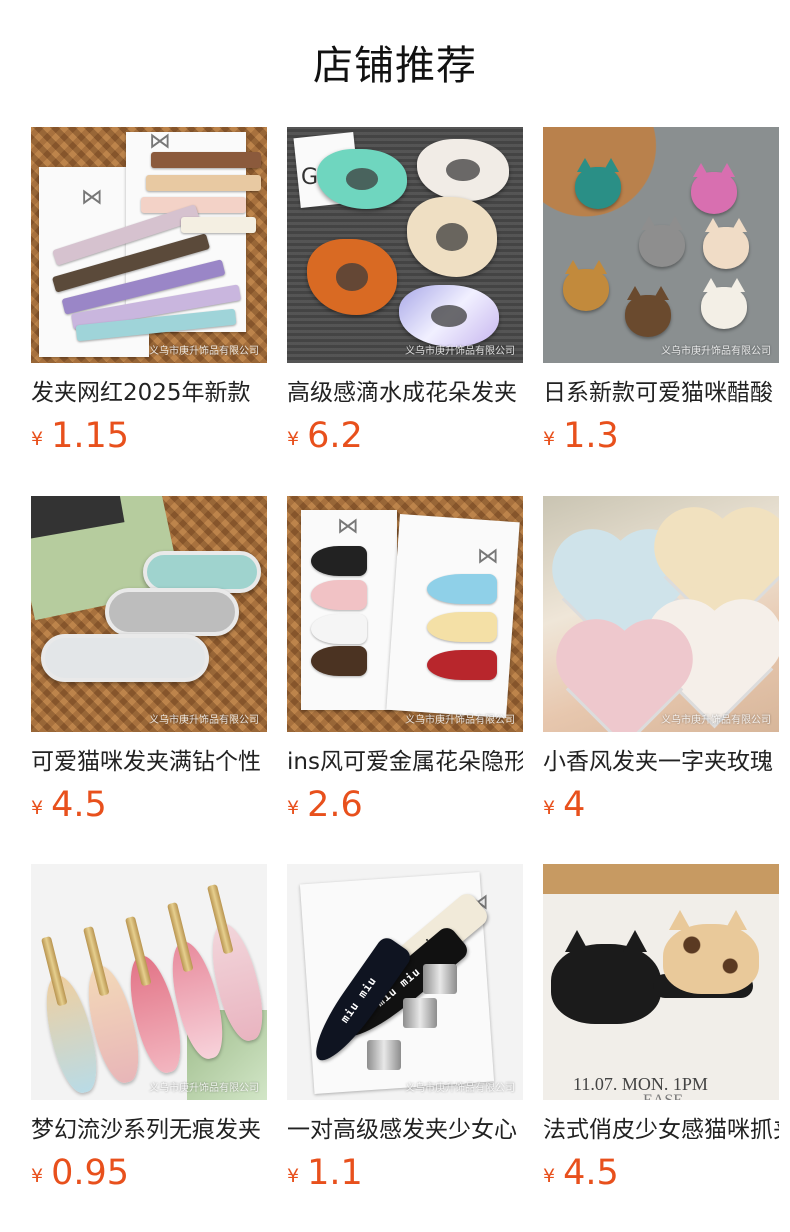  I want to click on product-image: 11.07. MON. 1PM EASE, so click(661, 982).